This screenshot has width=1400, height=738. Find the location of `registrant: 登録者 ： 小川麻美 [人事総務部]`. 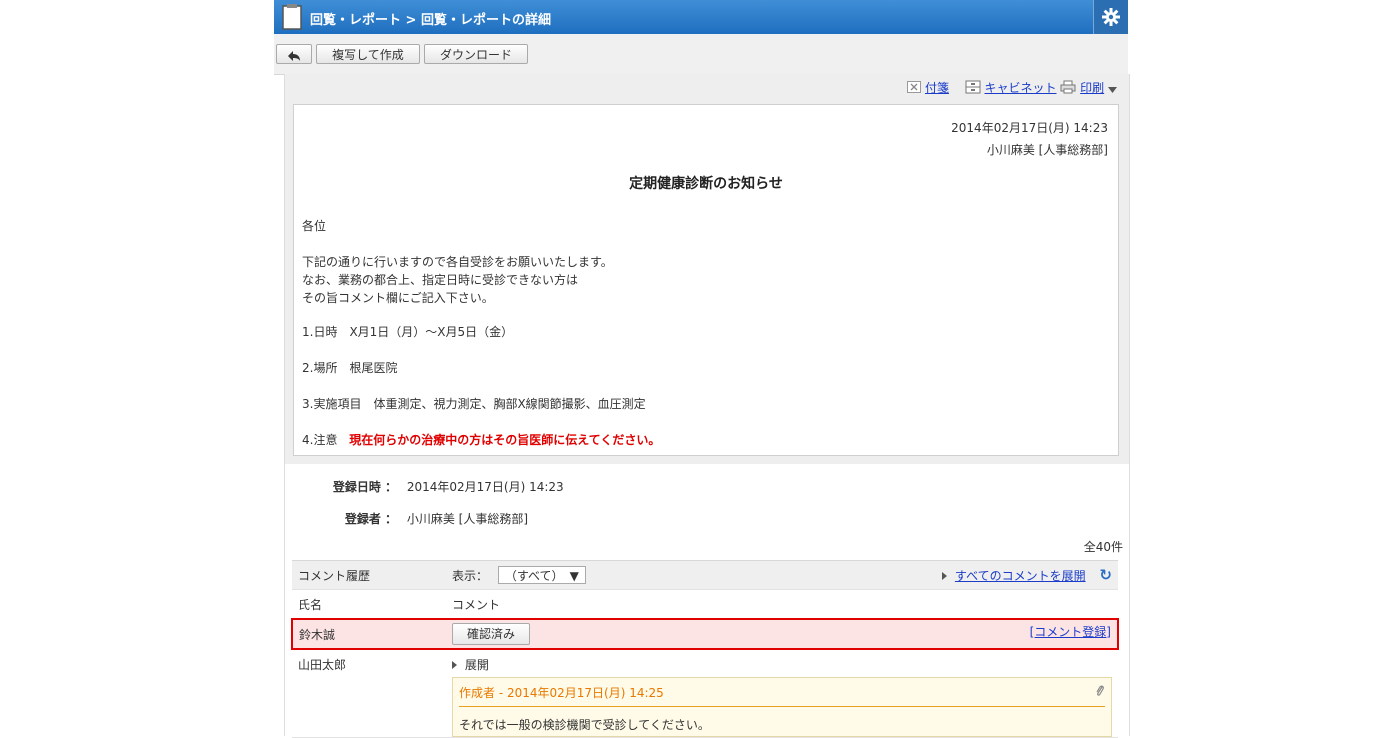

registrant: 登録者 ： 小川麻美 [人事総務部] is located at coordinates (406, 518).